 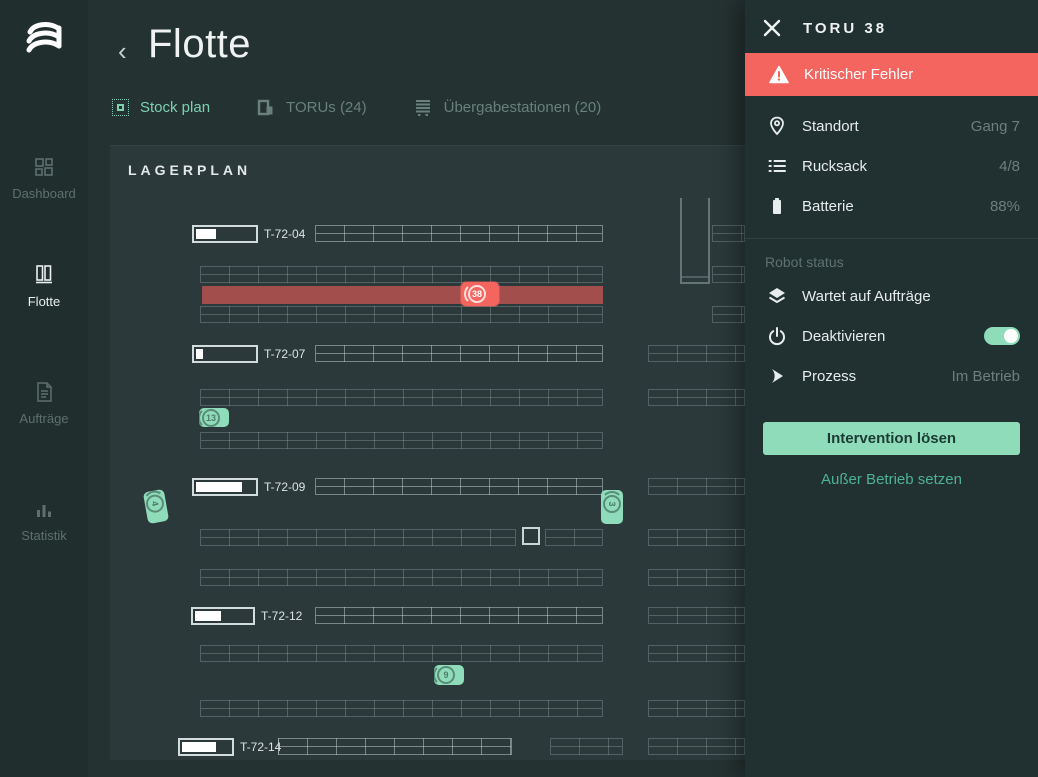 What do you see at coordinates (828, 206) in the screenshot?
I see `stat-label: Batterie` at bounding box center [828, 206].